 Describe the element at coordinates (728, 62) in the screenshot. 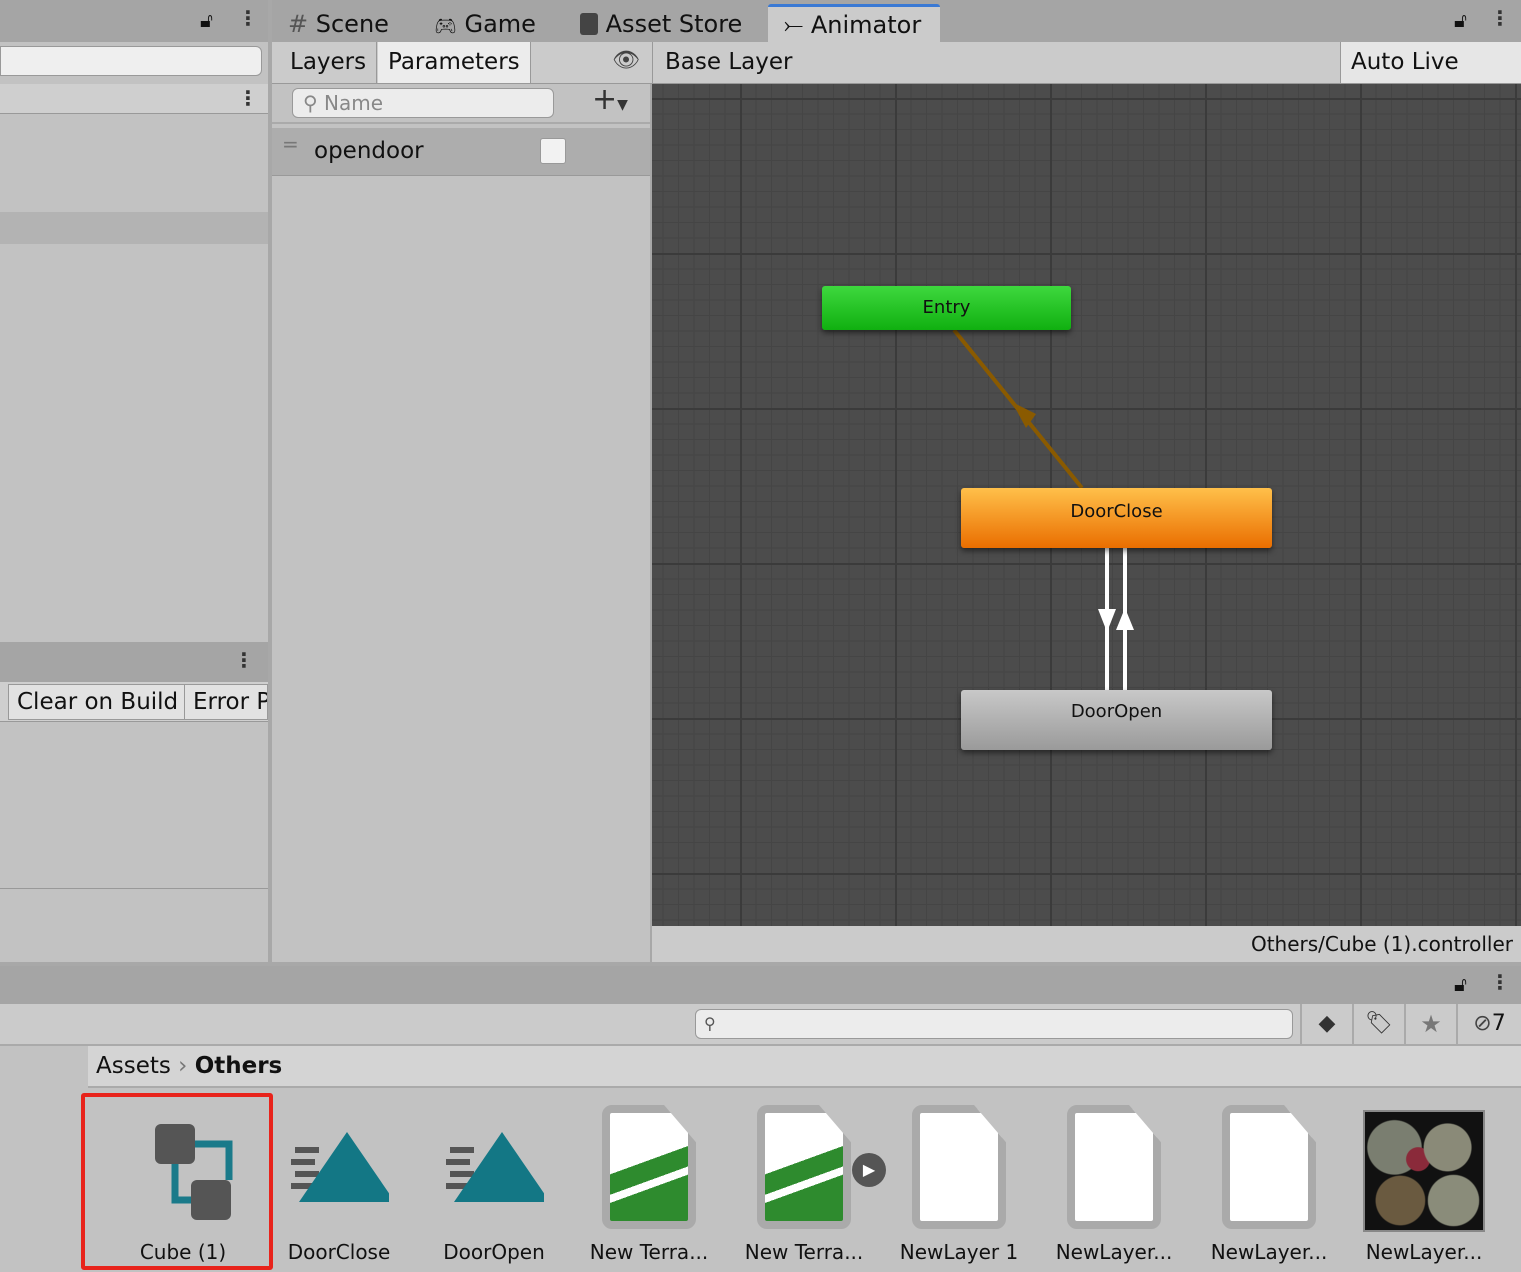

I see `breadcrumb-base-layer: Base Layer` at that location.